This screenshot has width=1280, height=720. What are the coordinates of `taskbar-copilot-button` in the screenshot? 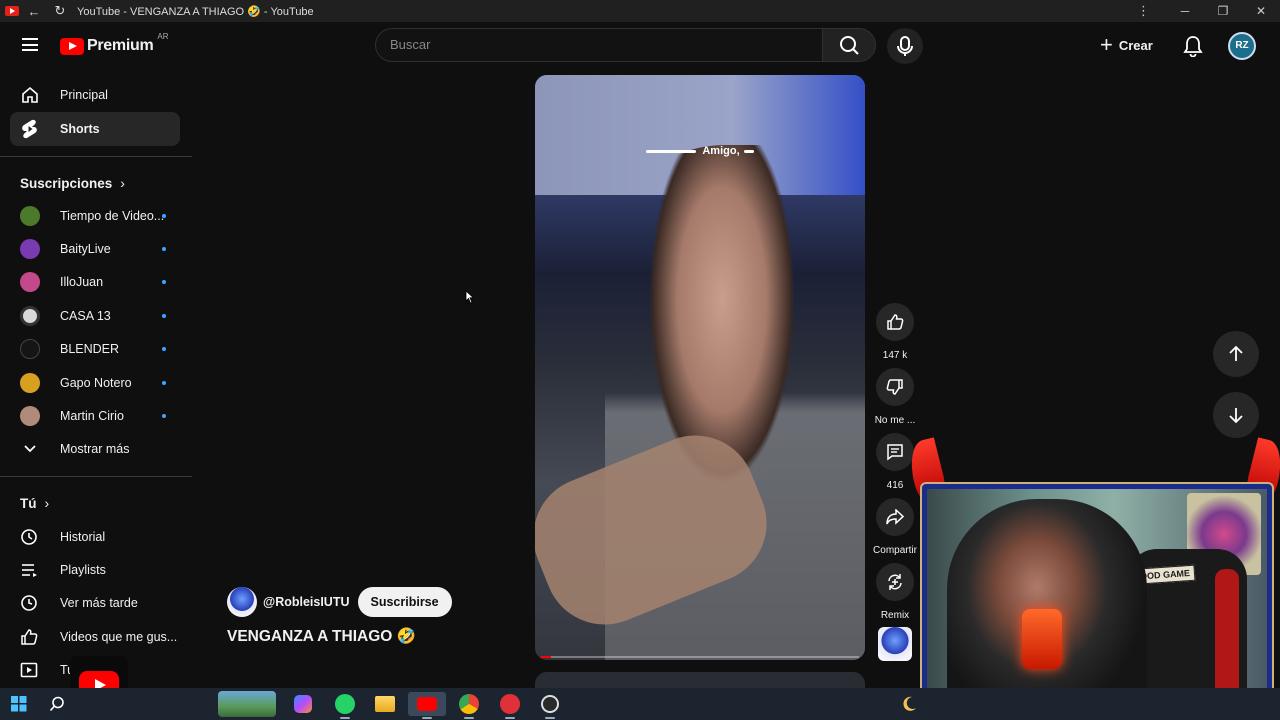 It's located at (303, 704).